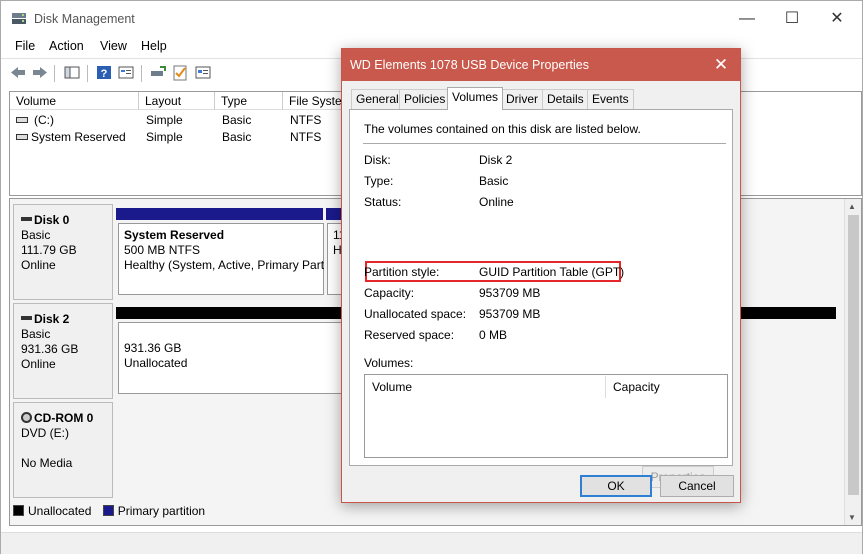 Image resolution: width=863 pixels, height=554 pixels. I want to click on tab-events: Events, so click(610, 99).